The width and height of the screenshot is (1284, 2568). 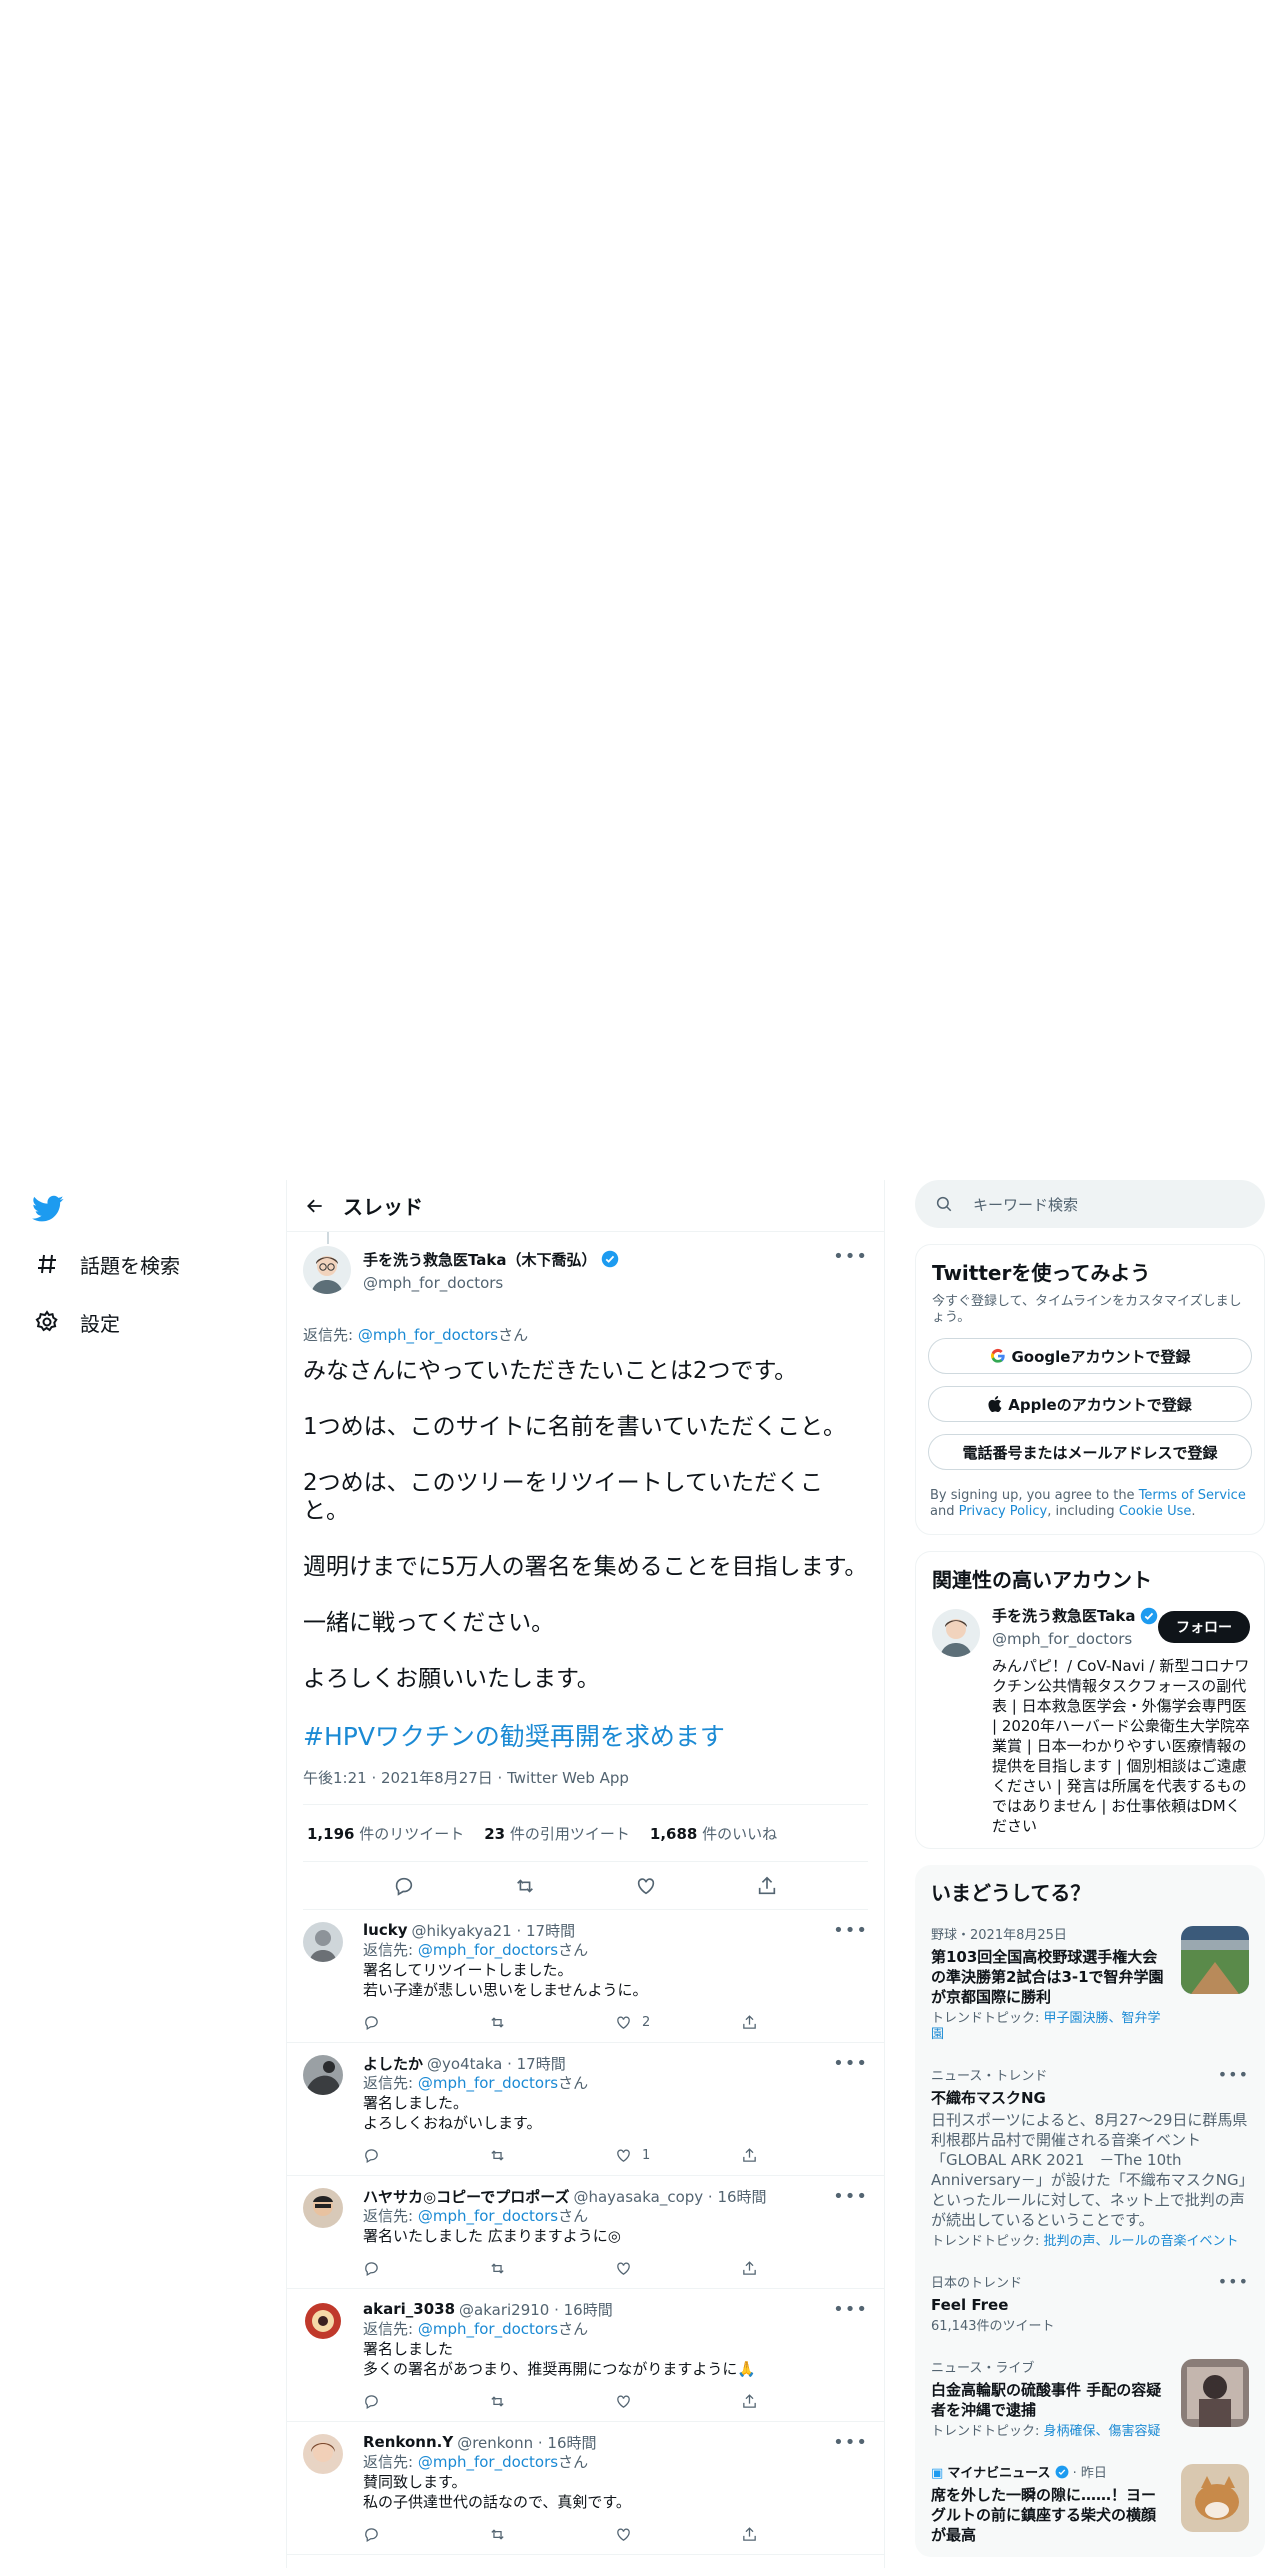 I want to click on google-icon, so click(x=997, y=1355).